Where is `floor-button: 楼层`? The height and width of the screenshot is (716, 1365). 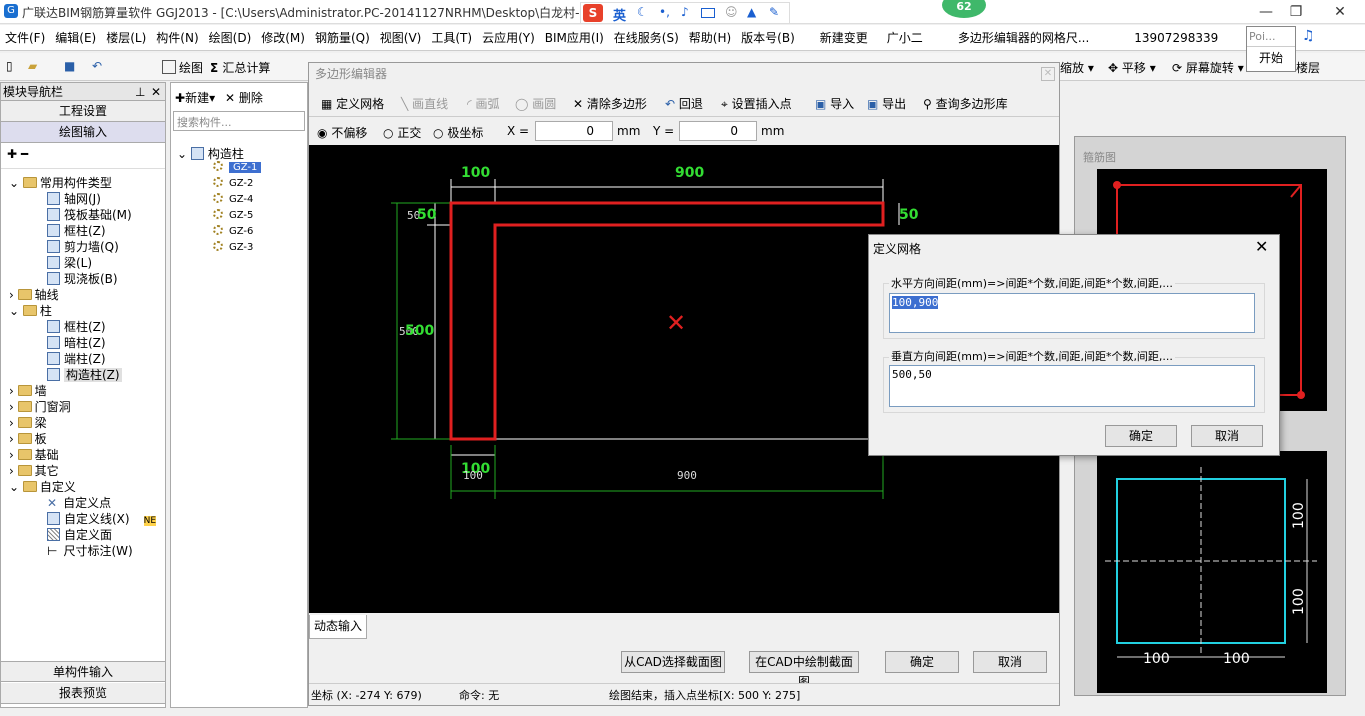
floor-button: 楼层 is located at coordinates (1308, 67).